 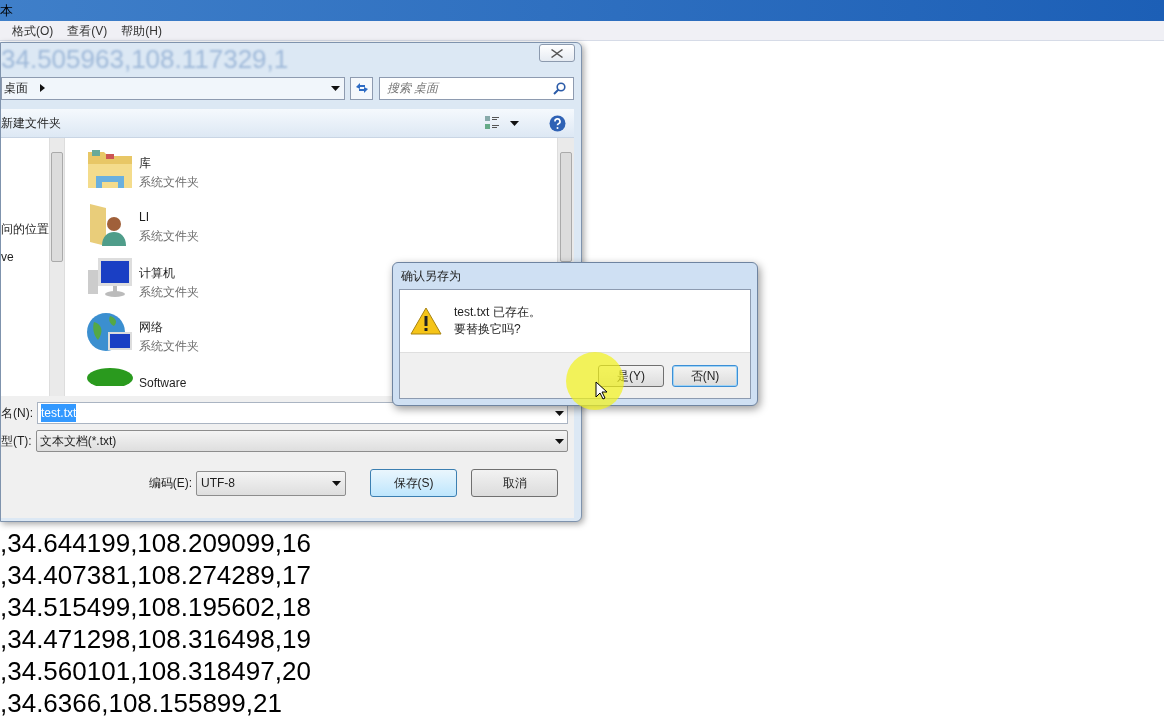 I want to click on text-line: ,34.515499,108.195602,18, so click(x=155, y=607).